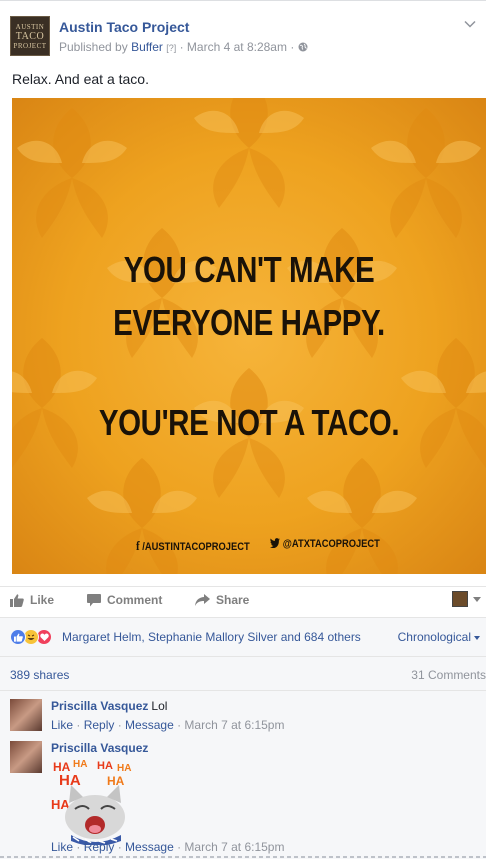 The height and width of the screenshot is (859, 486). Describe the element at coordinates (303, 47) in the screenshot. I see `globe-icon` at that location.